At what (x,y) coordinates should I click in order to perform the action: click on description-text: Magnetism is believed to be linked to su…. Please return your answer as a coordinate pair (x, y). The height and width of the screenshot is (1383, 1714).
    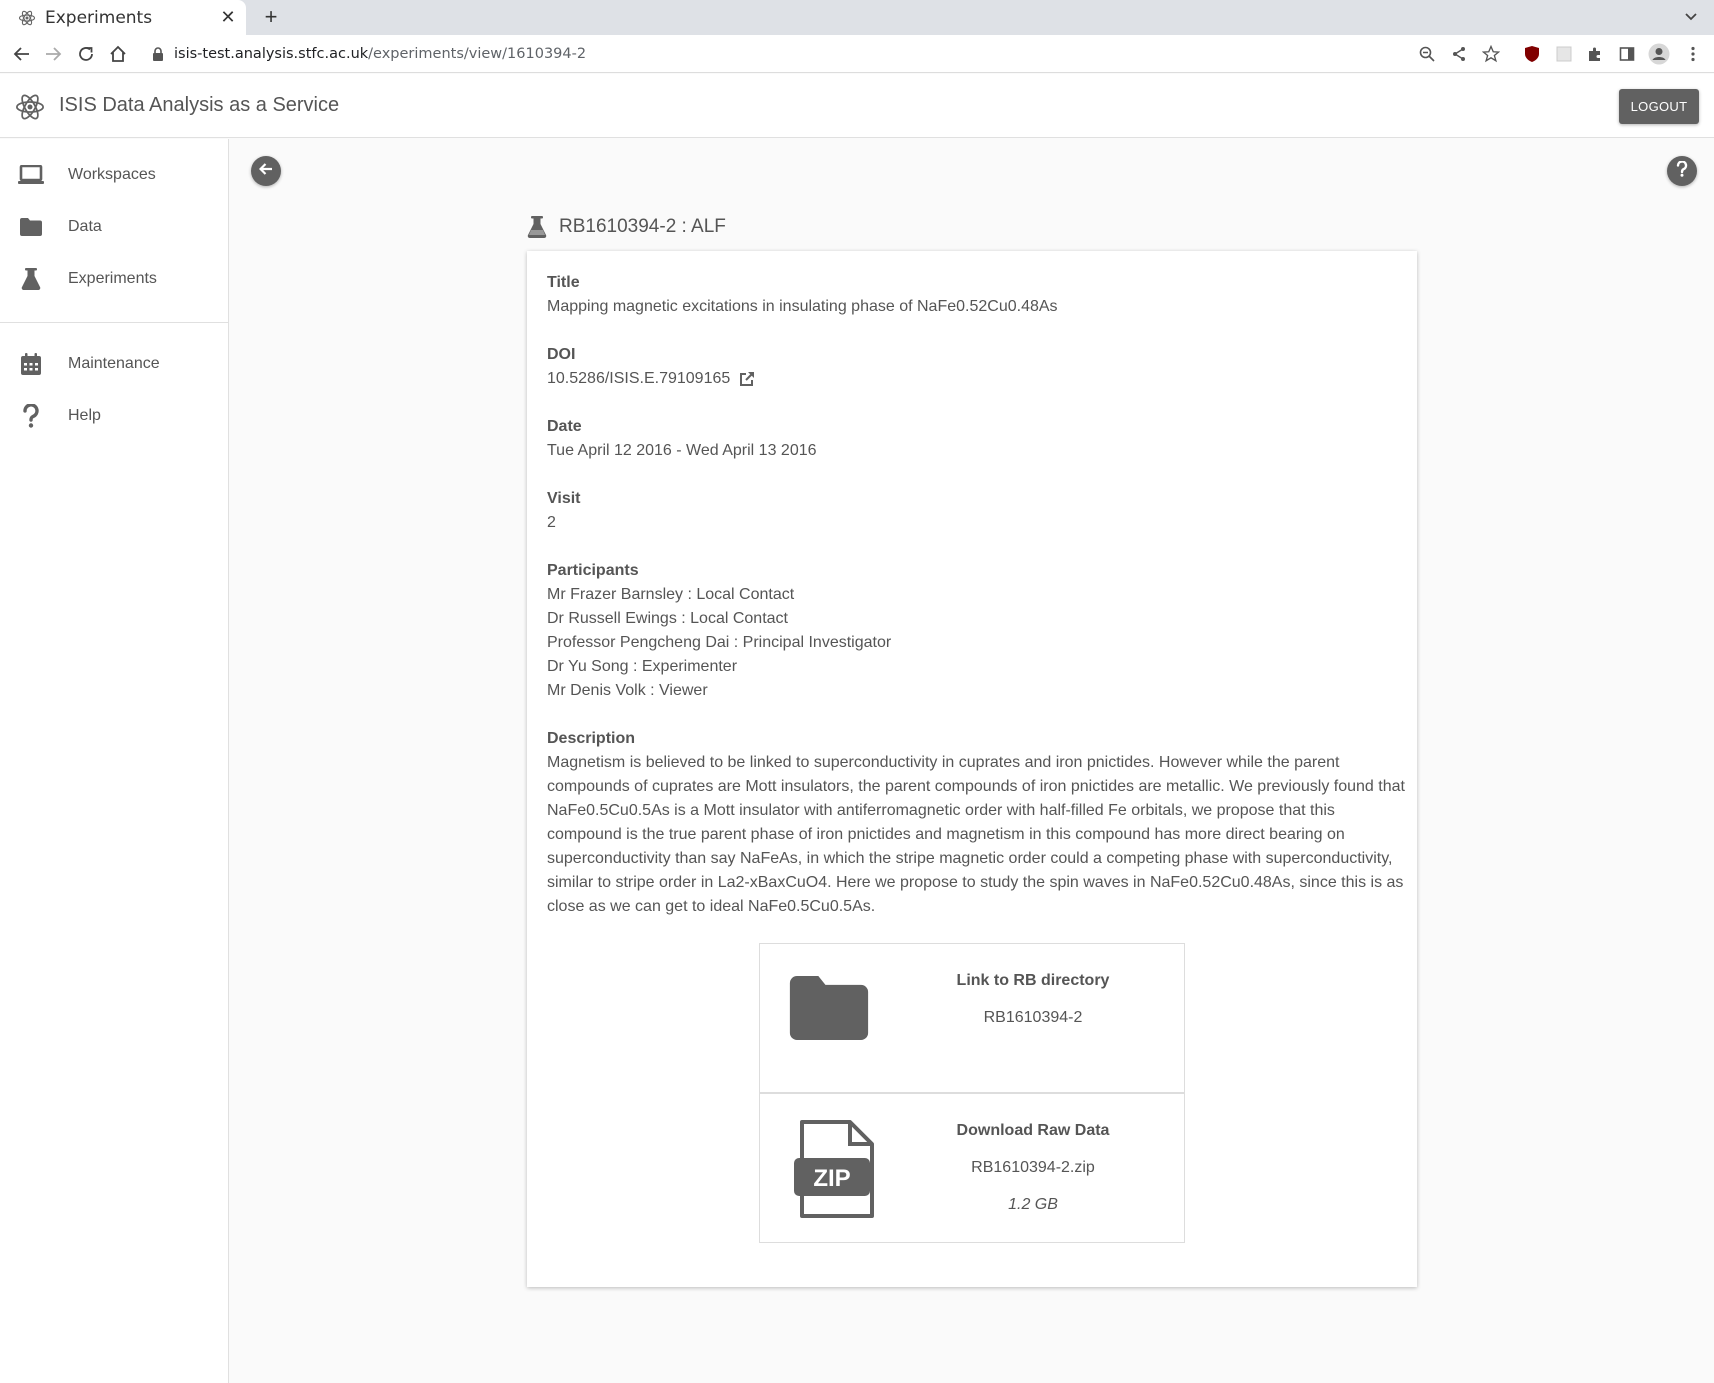
    Looking at the image, I should click on (976, 834).